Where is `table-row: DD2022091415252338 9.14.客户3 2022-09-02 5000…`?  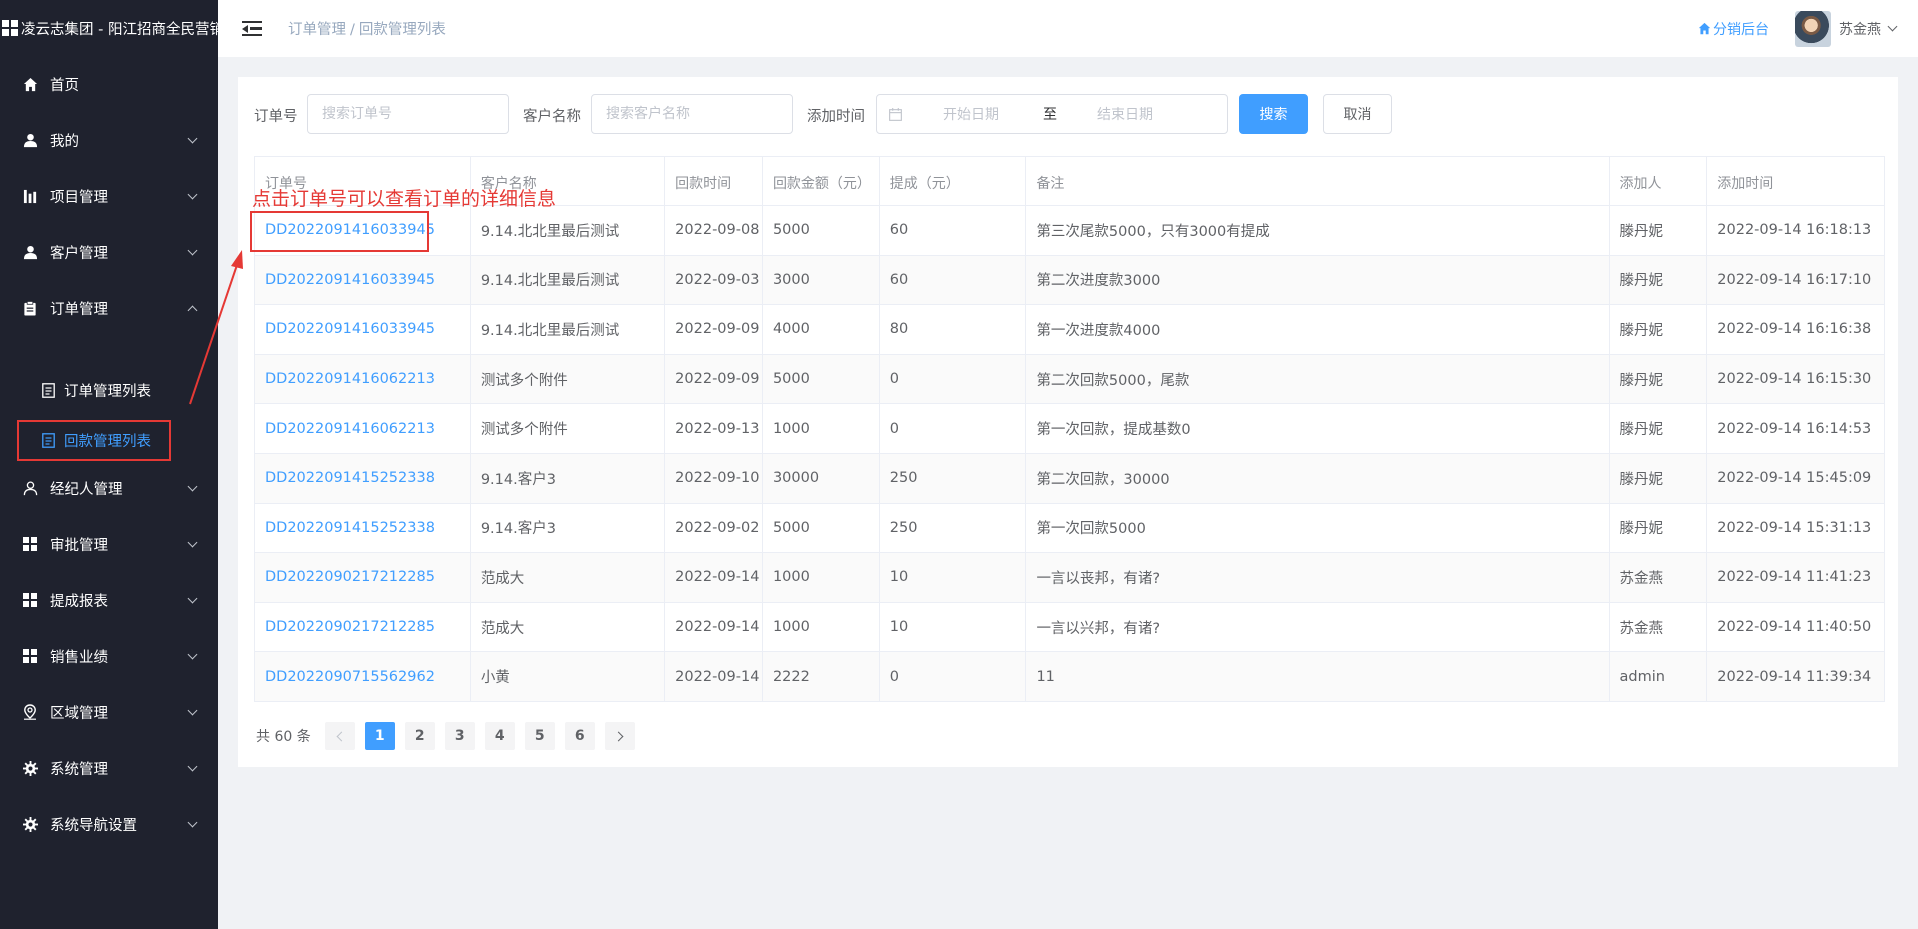 table-row: DD2022091415252338 9.14.客户3 2022-09-02 5000… is located at coordinates (1069, 528).